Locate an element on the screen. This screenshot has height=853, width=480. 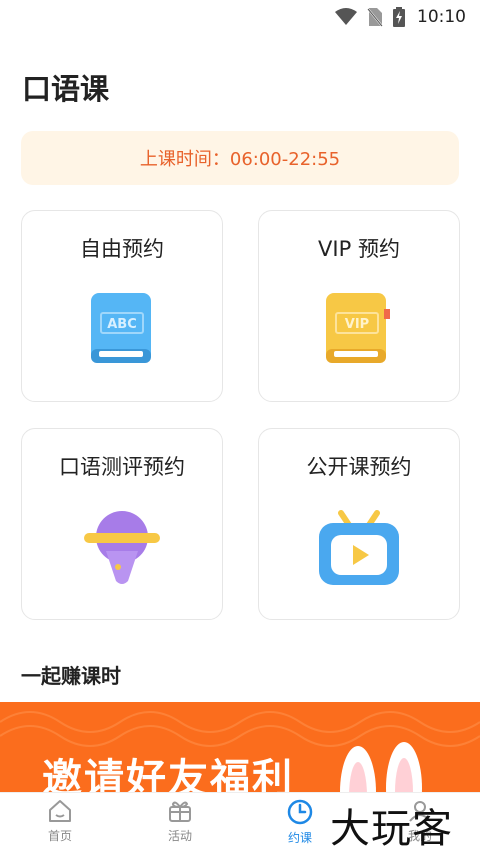
earn-section-title: 一起赚课时 is located at coordinates (71, 676).